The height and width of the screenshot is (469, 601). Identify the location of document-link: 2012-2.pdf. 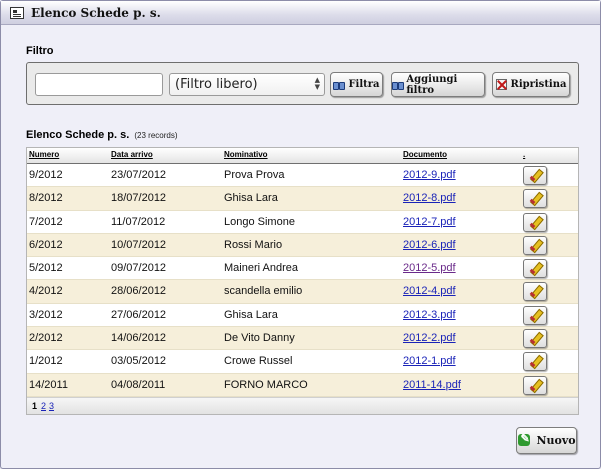
(429, 338).